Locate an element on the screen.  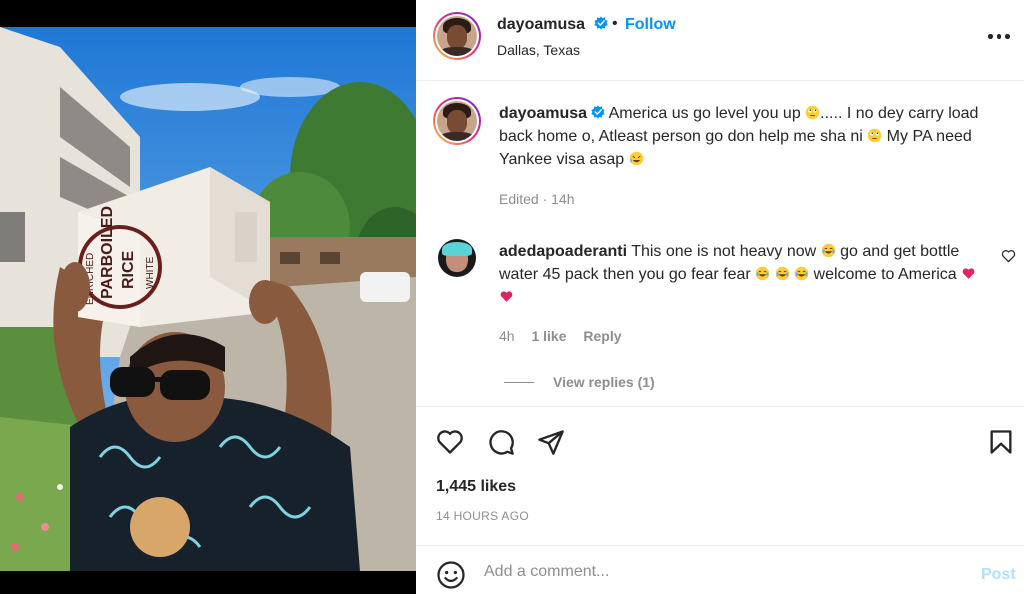
comment-like-count: 1 like is located at coordinates (548, 336).